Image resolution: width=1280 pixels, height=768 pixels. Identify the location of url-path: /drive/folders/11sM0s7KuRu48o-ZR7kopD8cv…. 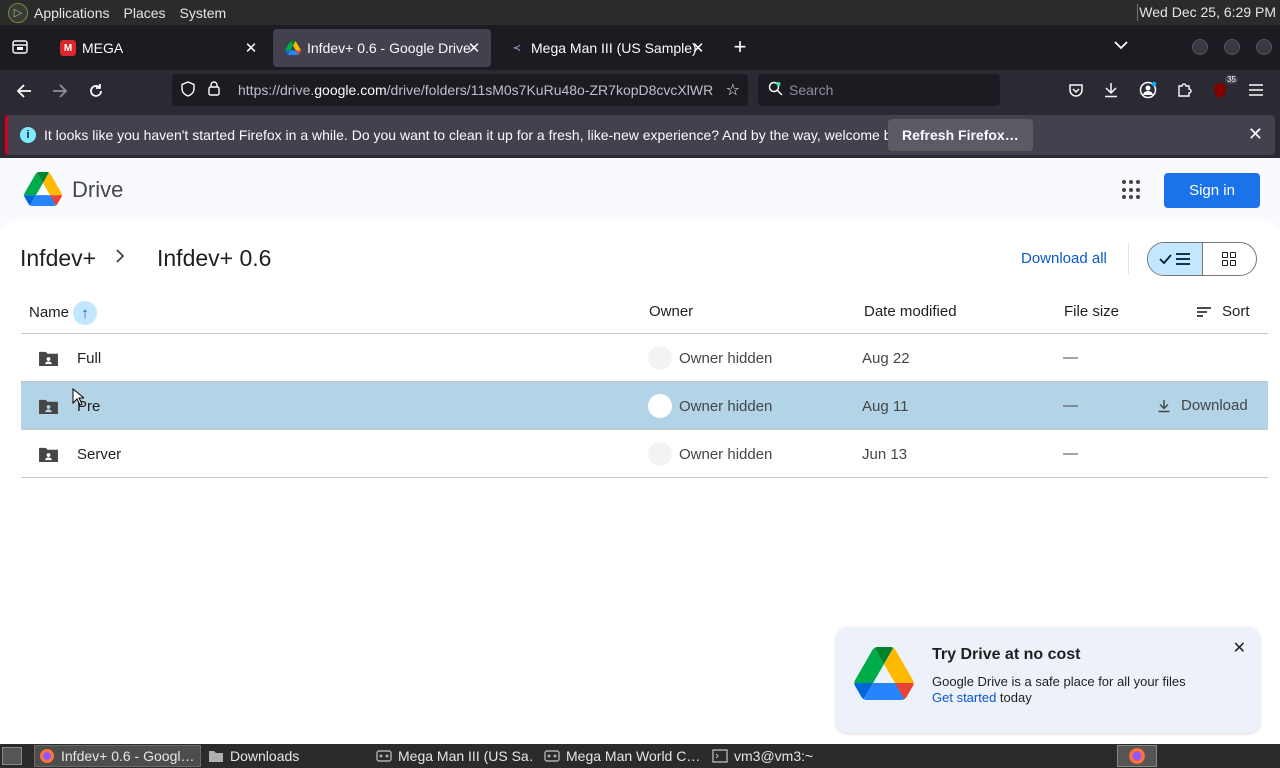
(550, 90).